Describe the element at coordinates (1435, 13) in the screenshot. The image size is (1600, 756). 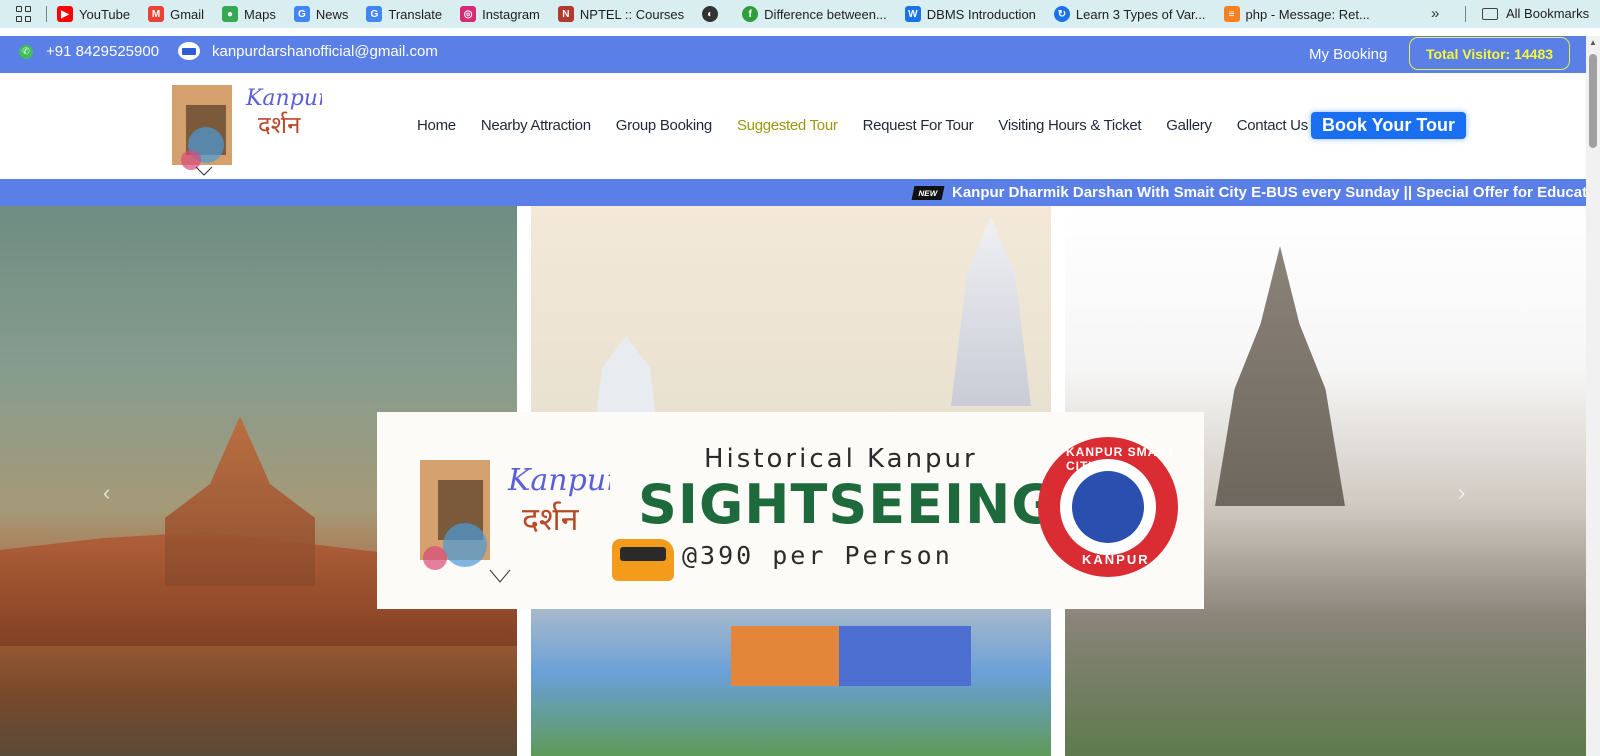
I see `more-bookmarks-icon: »` at that location.